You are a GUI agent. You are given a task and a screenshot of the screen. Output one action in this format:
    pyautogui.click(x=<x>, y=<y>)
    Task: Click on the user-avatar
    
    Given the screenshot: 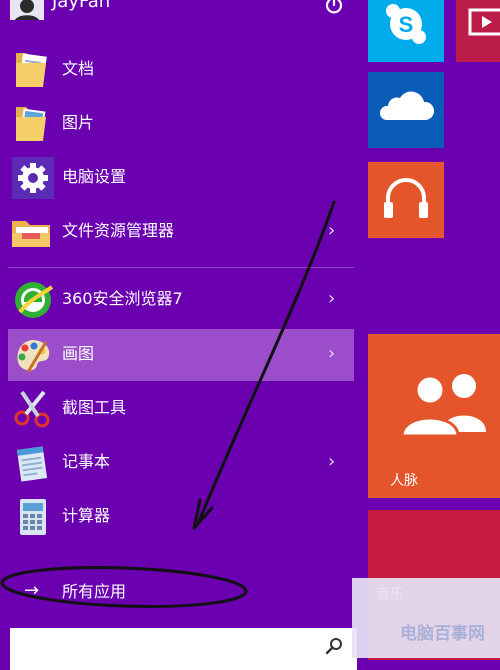 What is the action you would take?
    pyautogui.click(x=27, y=10)
    